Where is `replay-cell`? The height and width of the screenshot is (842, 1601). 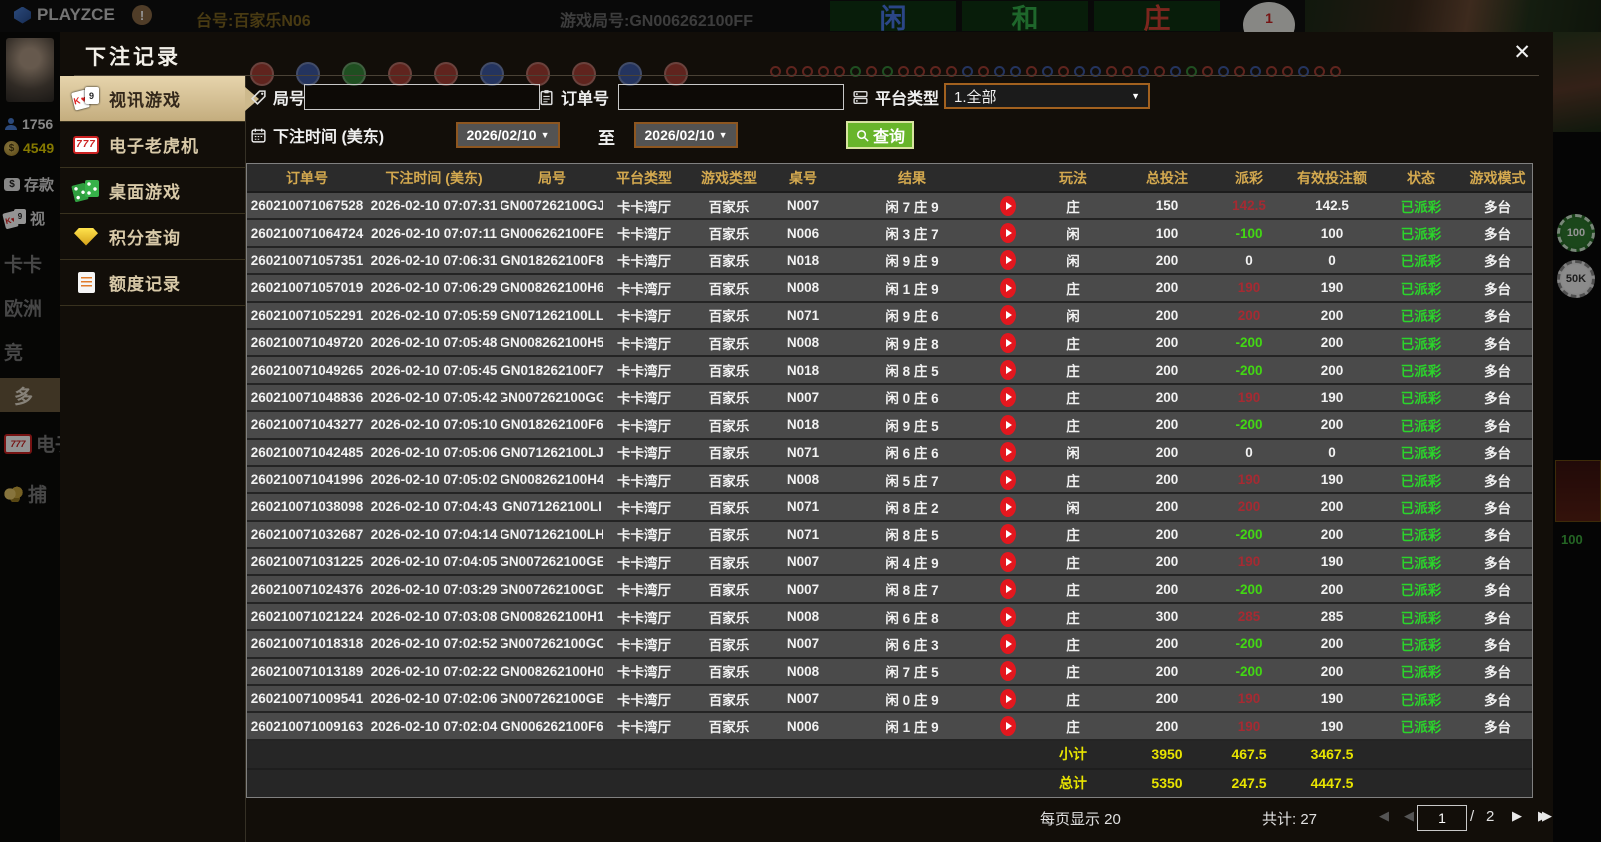
replay-cell is located at coordinates (1008, 698).